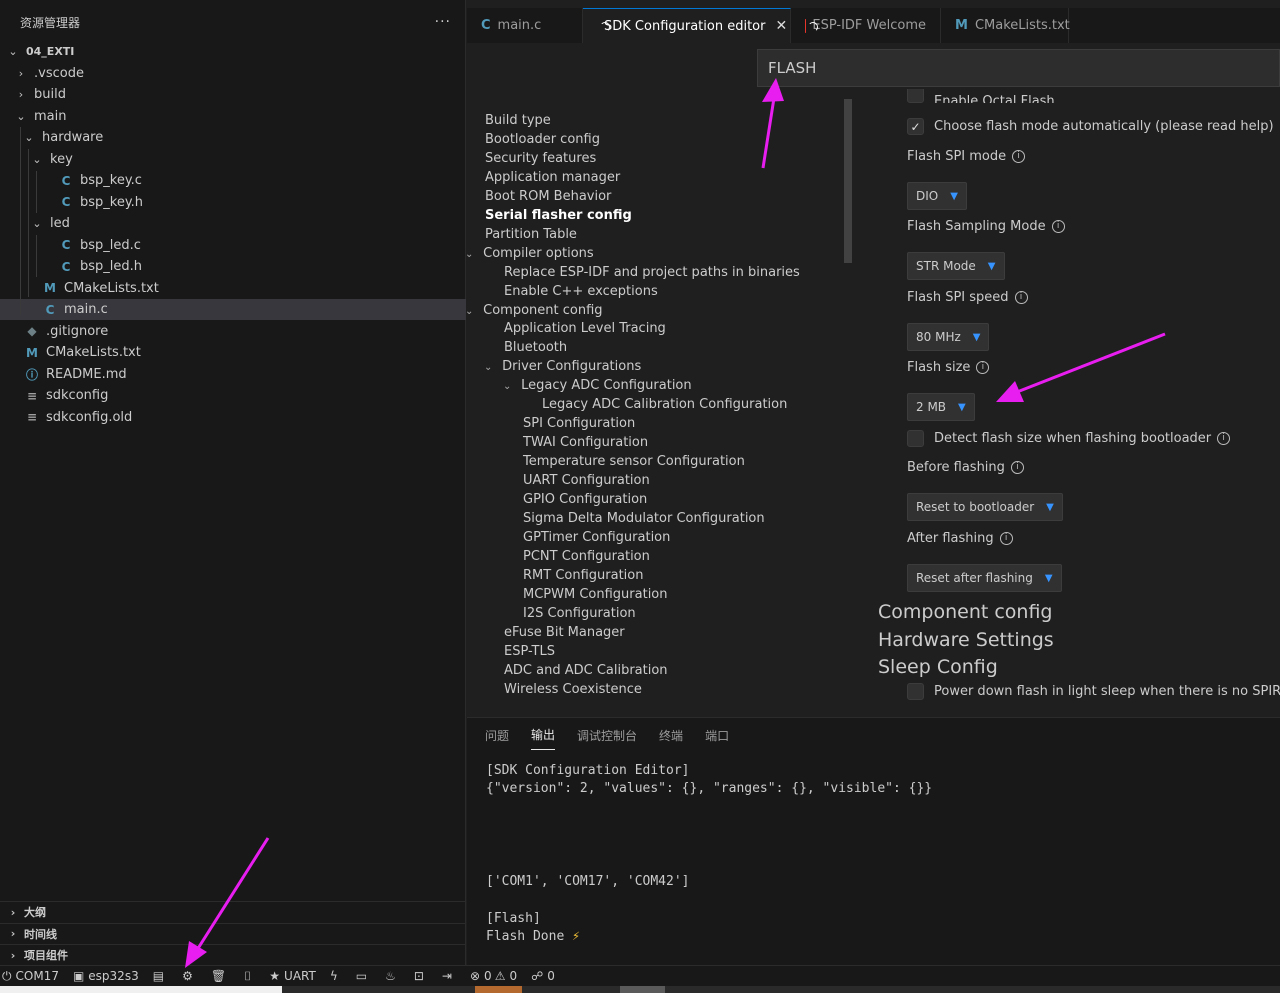 Image resolution: width=1280 pixels, height=993 pixels. Describe the element at coordinates (233, 266) in the screenshot. I see `tree-item: Cbsp_led.h` at that location.